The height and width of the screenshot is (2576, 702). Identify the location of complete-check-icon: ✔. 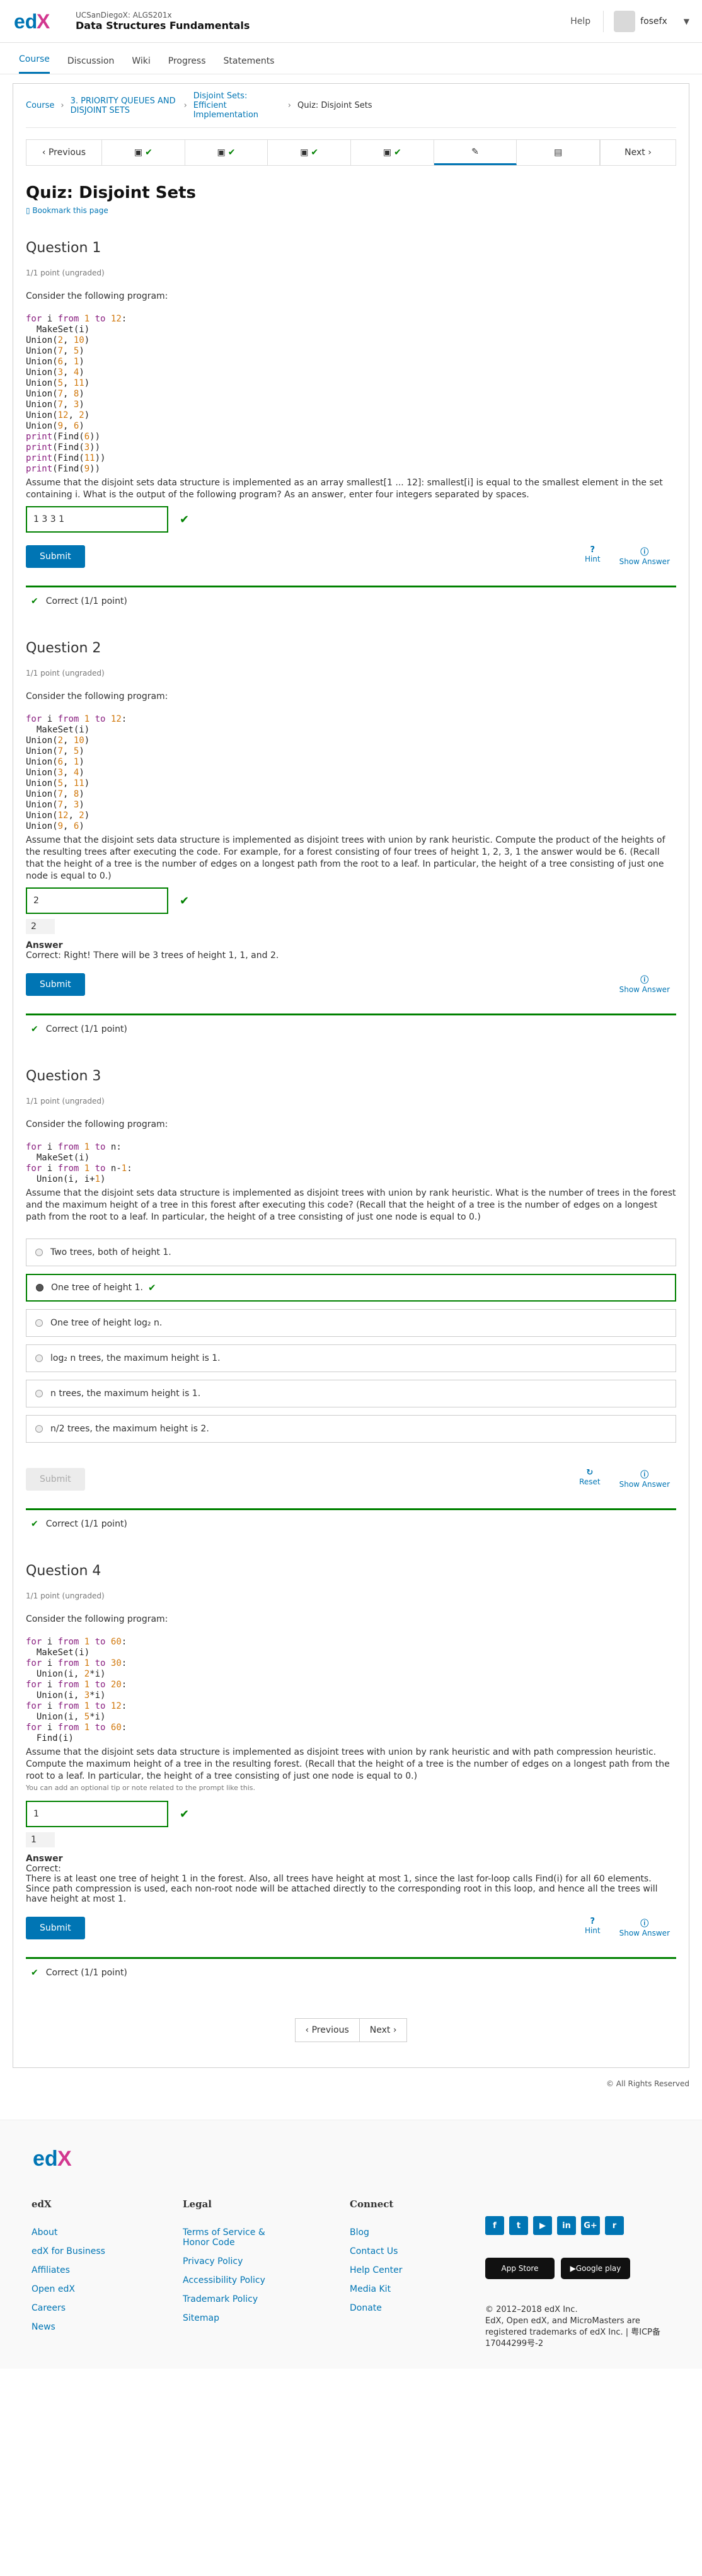
(231, 152).